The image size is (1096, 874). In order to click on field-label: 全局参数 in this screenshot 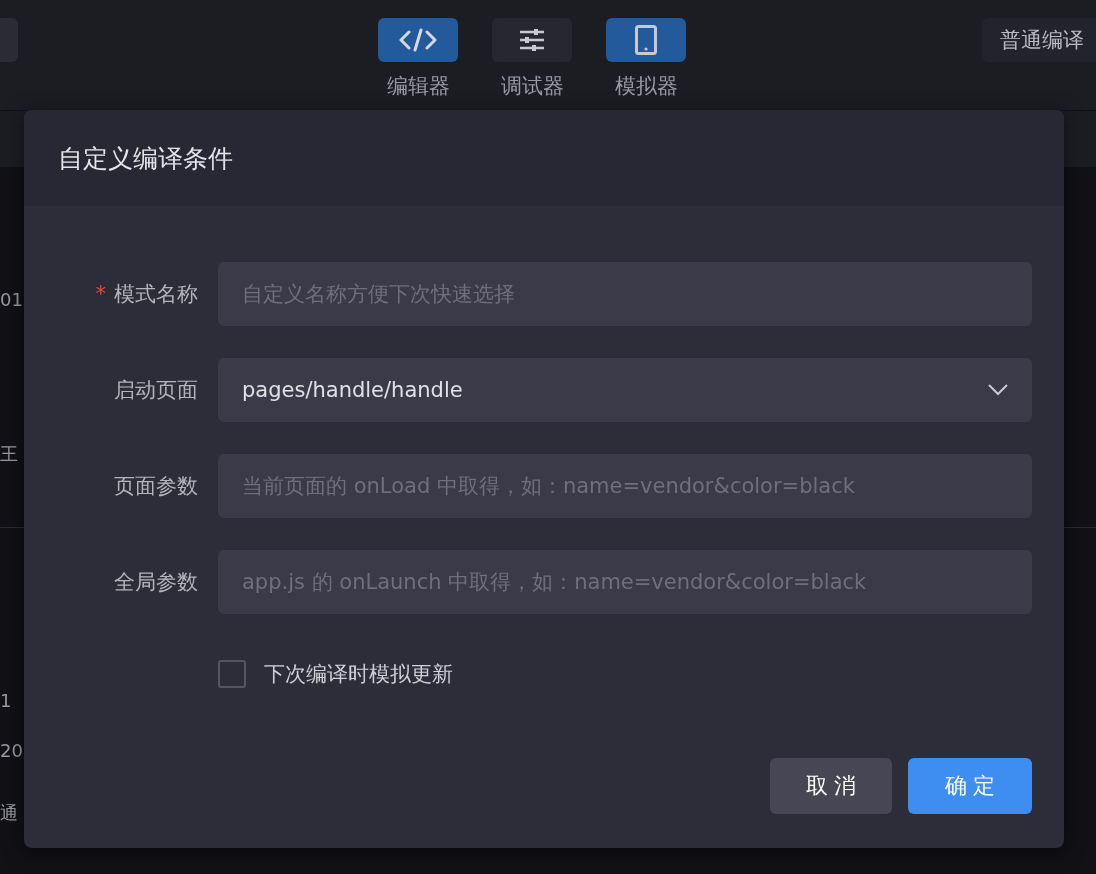, I will do `click(155, 582)`.